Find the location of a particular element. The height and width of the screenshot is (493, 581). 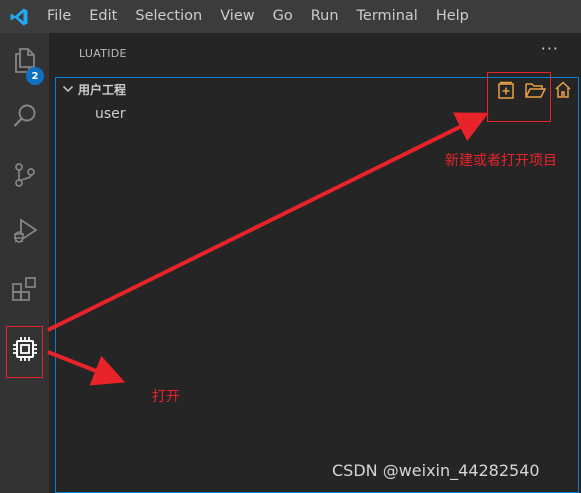

arrow-to-open-label is located at coordinates (86, 368).